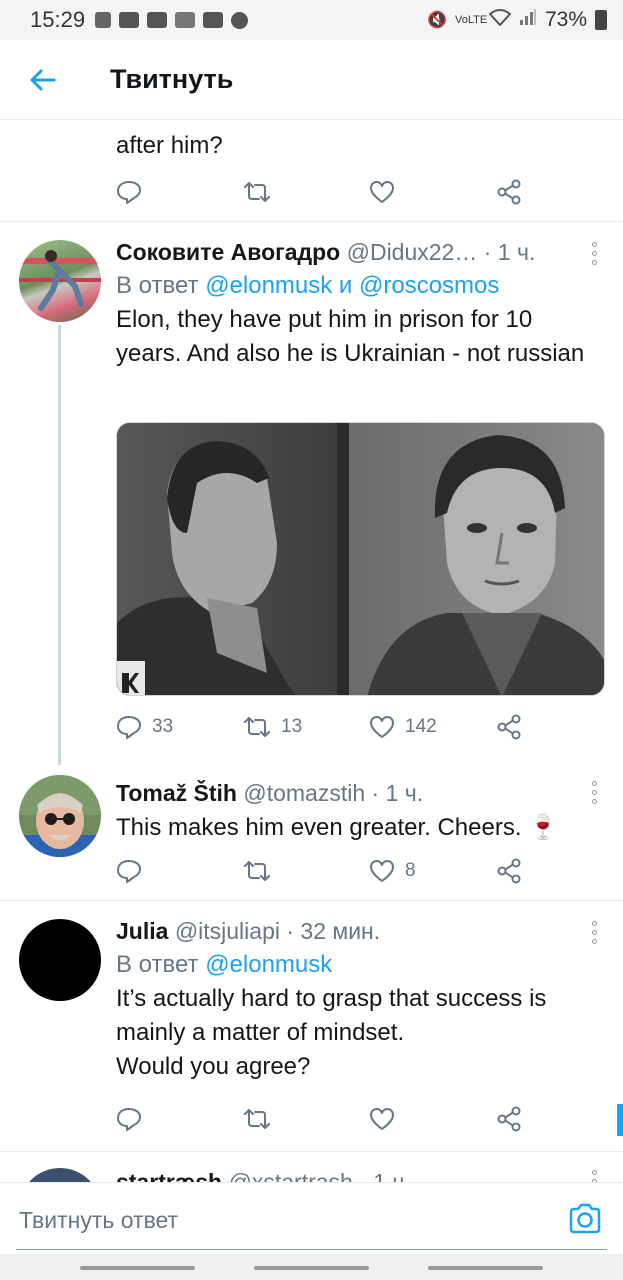 The height and width of the screenshot is (1280, 623). I want to click on tweet-partial-bottom: startræsh @xstartrash · 1 ч., so click(311, 1167).